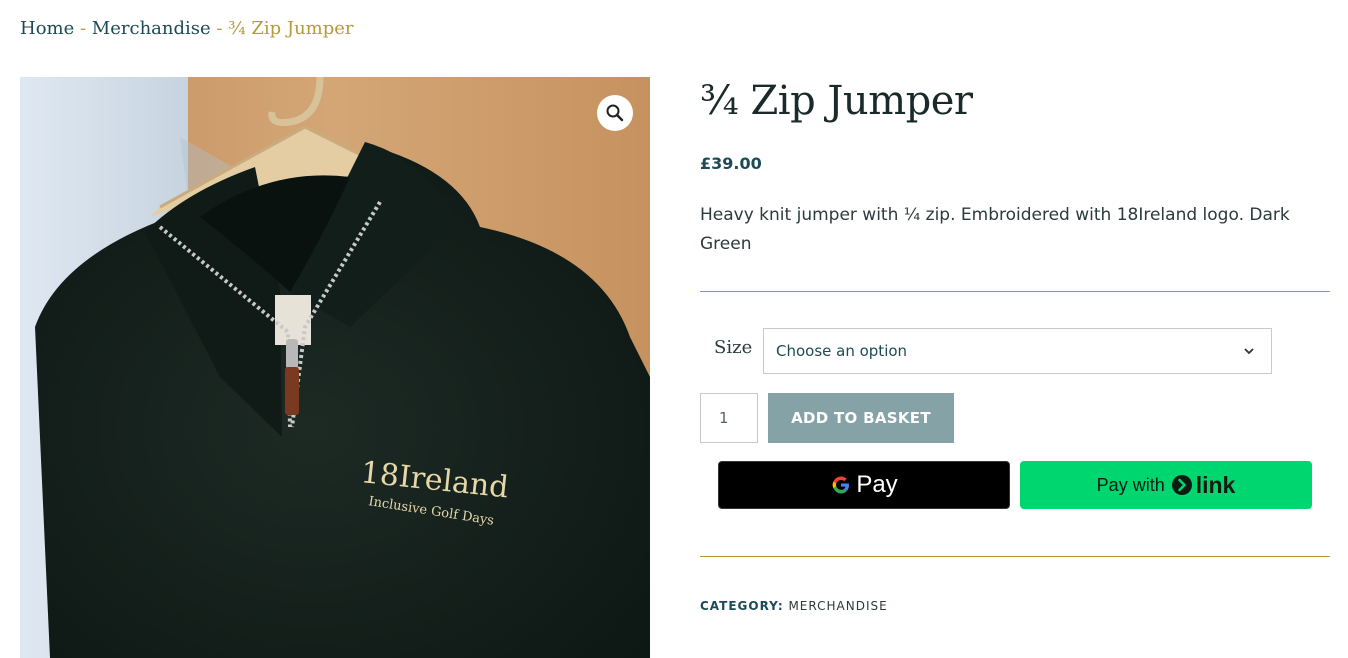  What do you see at coordinates (842, 351) in the screenshot?
I see `size-select-value: Choose an option` at bounding box center [842, 351].